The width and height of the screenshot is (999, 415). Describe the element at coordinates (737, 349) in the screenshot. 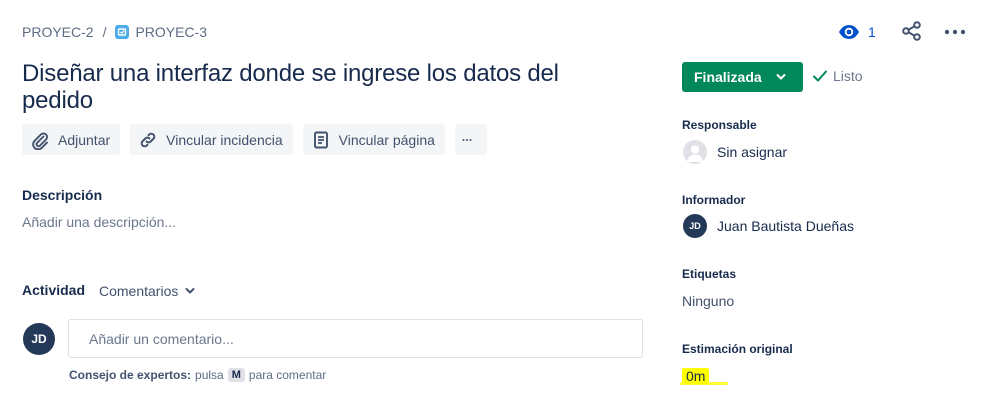

I see `estimate-label: Estimación original` at that location.